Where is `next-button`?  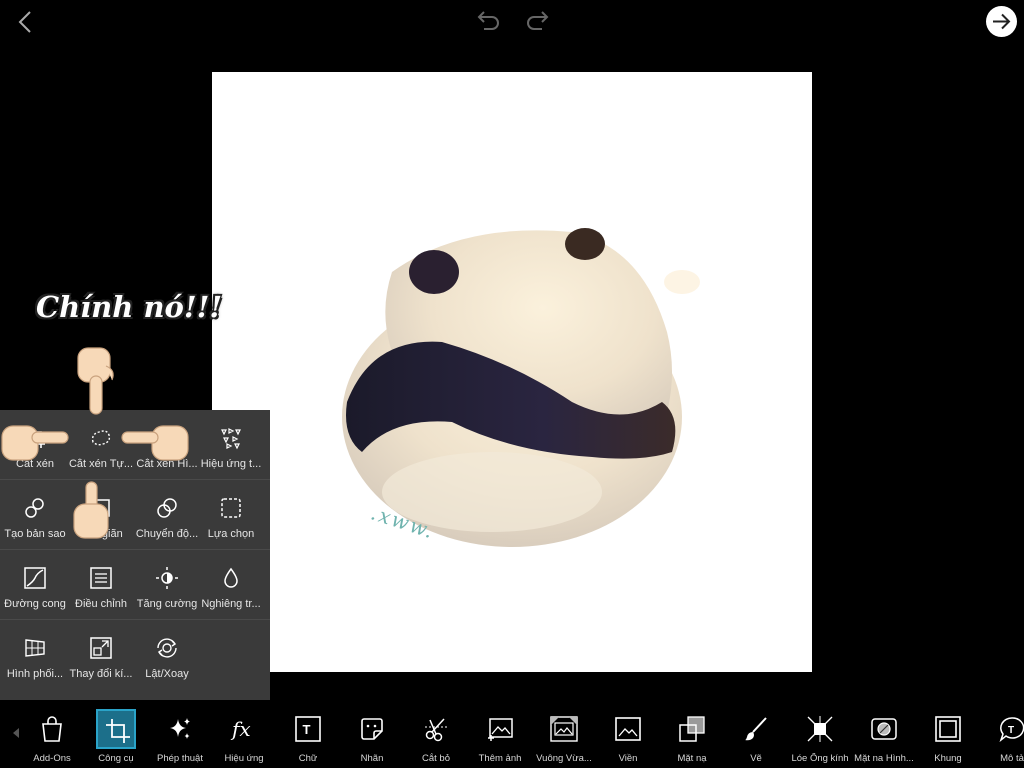 next-button is located at coordinates (1001, 21).